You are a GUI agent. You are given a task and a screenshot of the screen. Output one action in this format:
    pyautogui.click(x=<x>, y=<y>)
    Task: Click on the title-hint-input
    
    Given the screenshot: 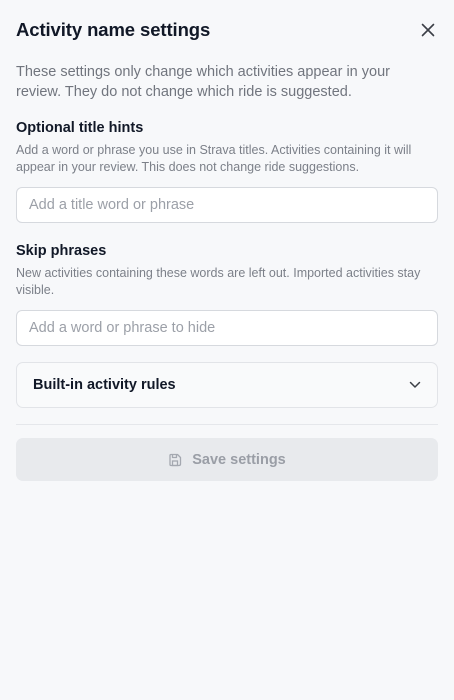 What is the action you would take?
    pyautogui.click(x=227, y=205)
    